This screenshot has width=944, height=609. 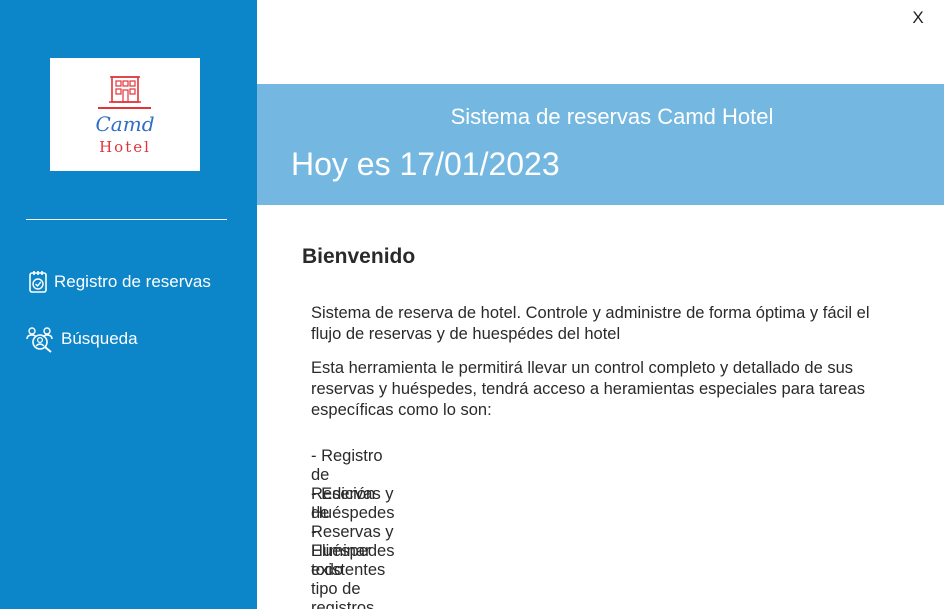 I want to click on sidebar-item-busqueda: Búsqueda, so click(x=81, y=339).